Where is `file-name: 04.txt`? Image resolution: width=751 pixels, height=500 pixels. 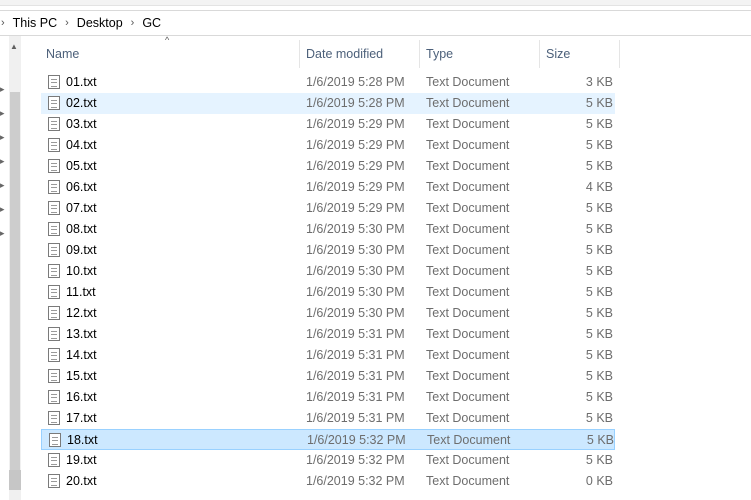
file-name: 04.txt is located at coordinates (81, 145).